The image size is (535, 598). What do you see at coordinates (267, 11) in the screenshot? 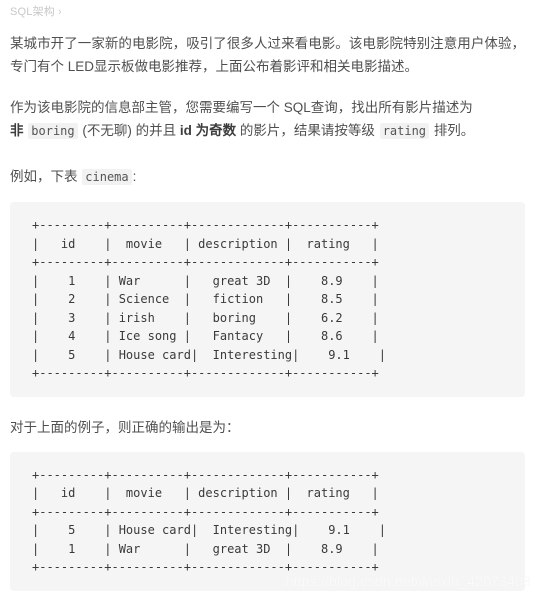
I see `breadcrumb: SQL架构 ›` at bounding box center [267, 11].